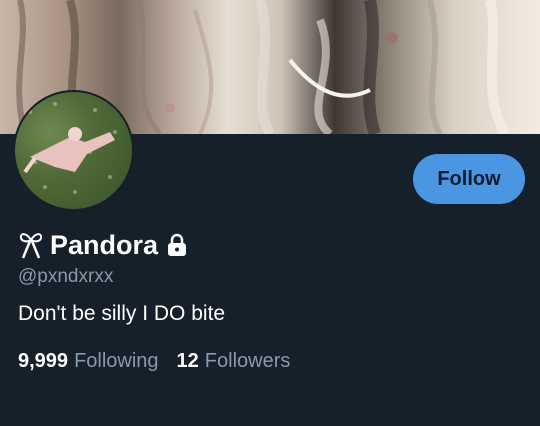  Describe the element at coordinates (469, 179) in the screenshot. I see `follow-button: Follow` at that location.